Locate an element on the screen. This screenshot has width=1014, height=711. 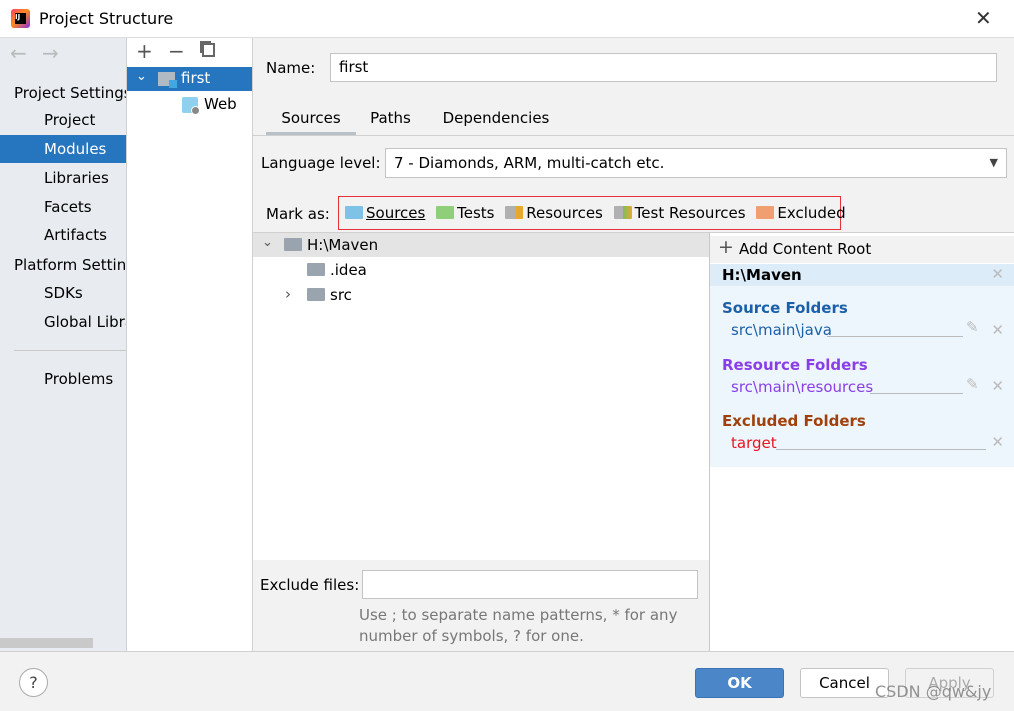
sidebar-item-sdks: SDKs is located at coordinates (63, 293).